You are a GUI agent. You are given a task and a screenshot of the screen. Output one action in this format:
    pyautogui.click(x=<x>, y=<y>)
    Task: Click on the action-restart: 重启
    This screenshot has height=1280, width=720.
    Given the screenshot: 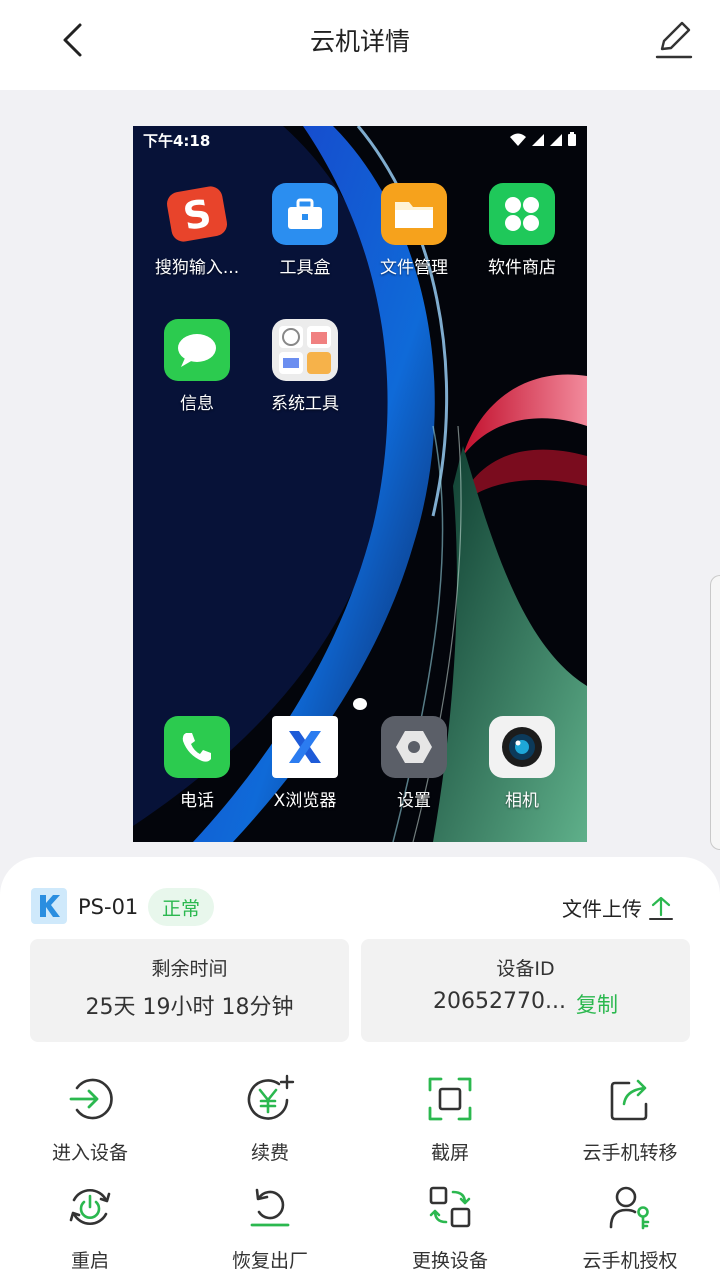 What is the action you would take?
    pyautogui.click(x=90, y=1230)
    